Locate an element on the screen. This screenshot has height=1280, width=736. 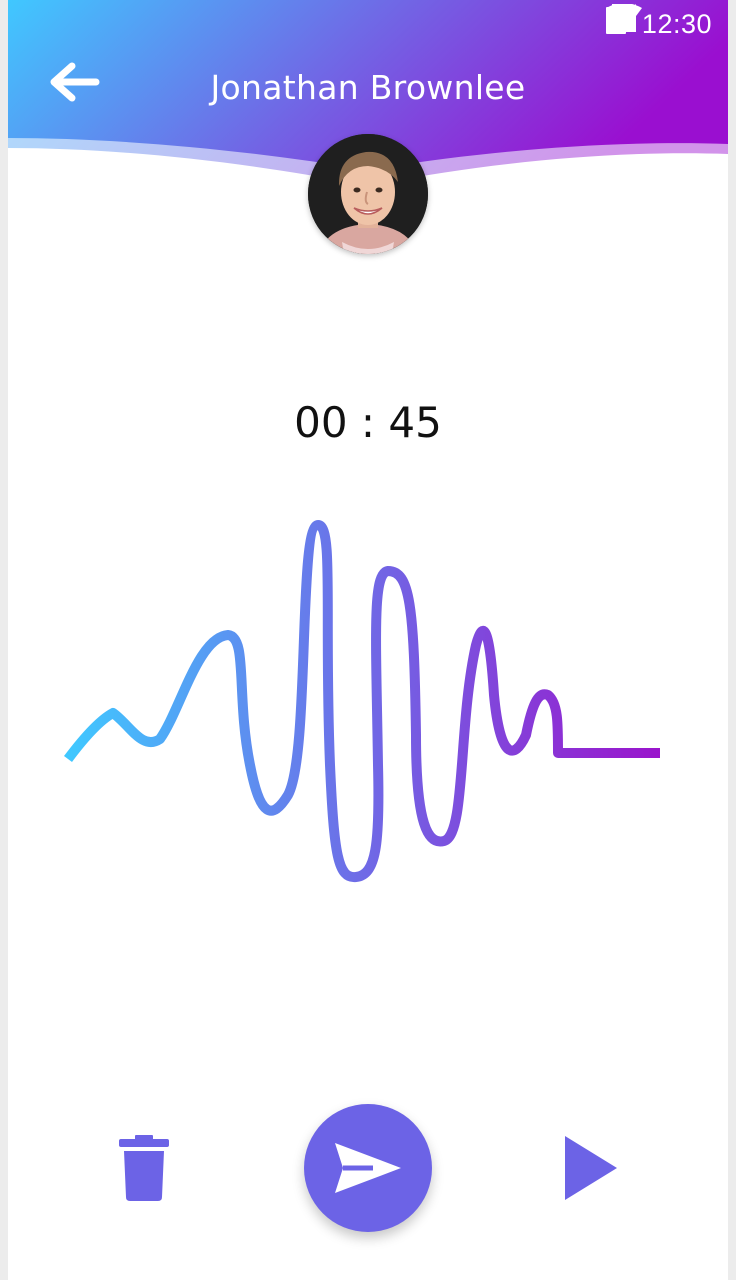
send-icon is located at coordinates (368, 1168).